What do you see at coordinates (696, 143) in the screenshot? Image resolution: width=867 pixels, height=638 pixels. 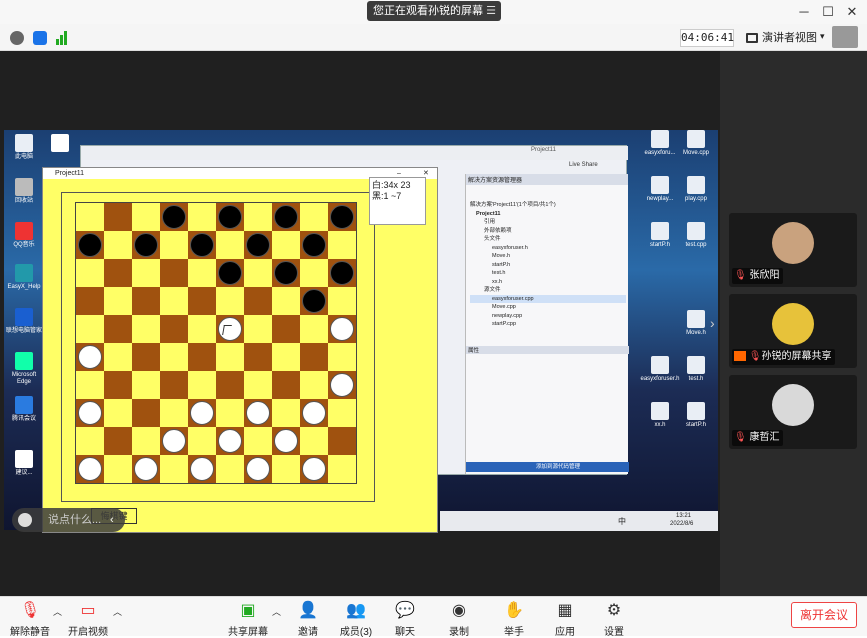 I see `desktop-icon: Move.cpp` at bounding box center [696, 143].